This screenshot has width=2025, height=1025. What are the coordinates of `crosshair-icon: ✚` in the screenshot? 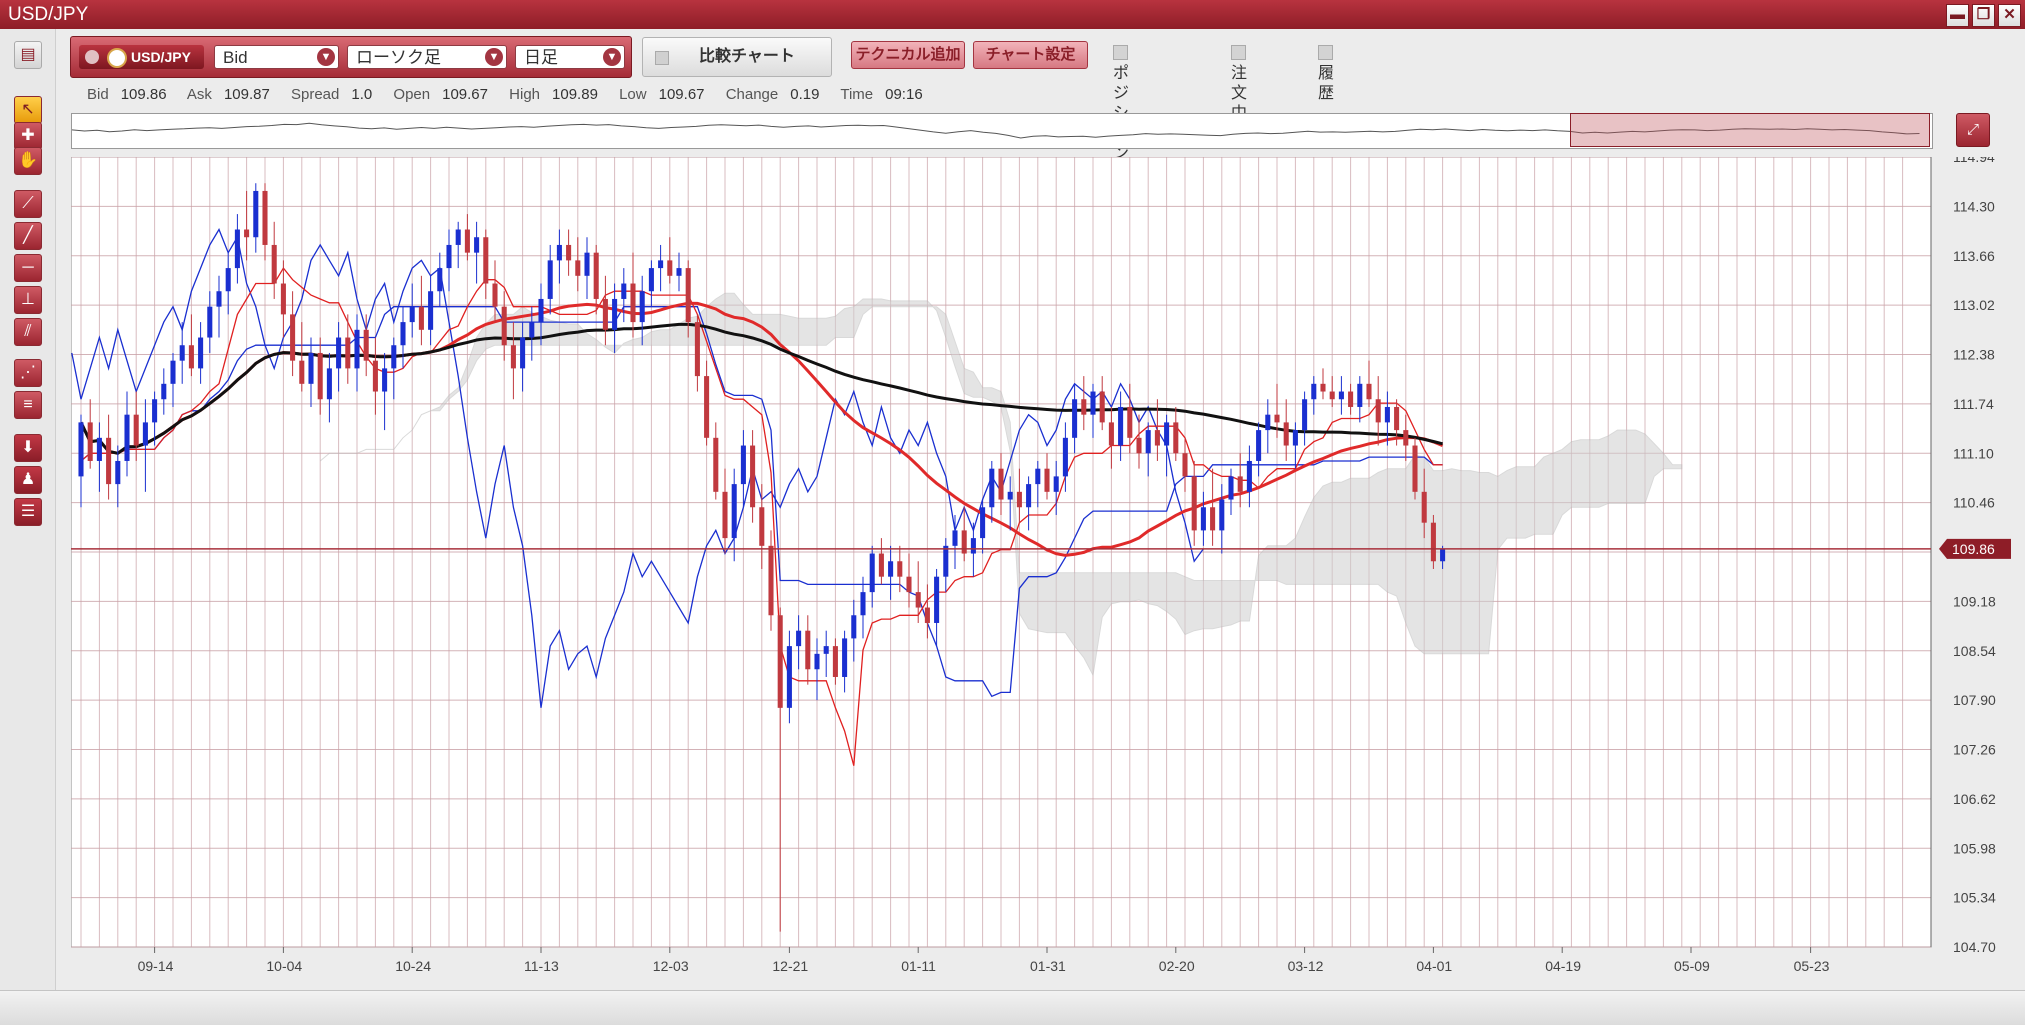 It's located at (28, 136).